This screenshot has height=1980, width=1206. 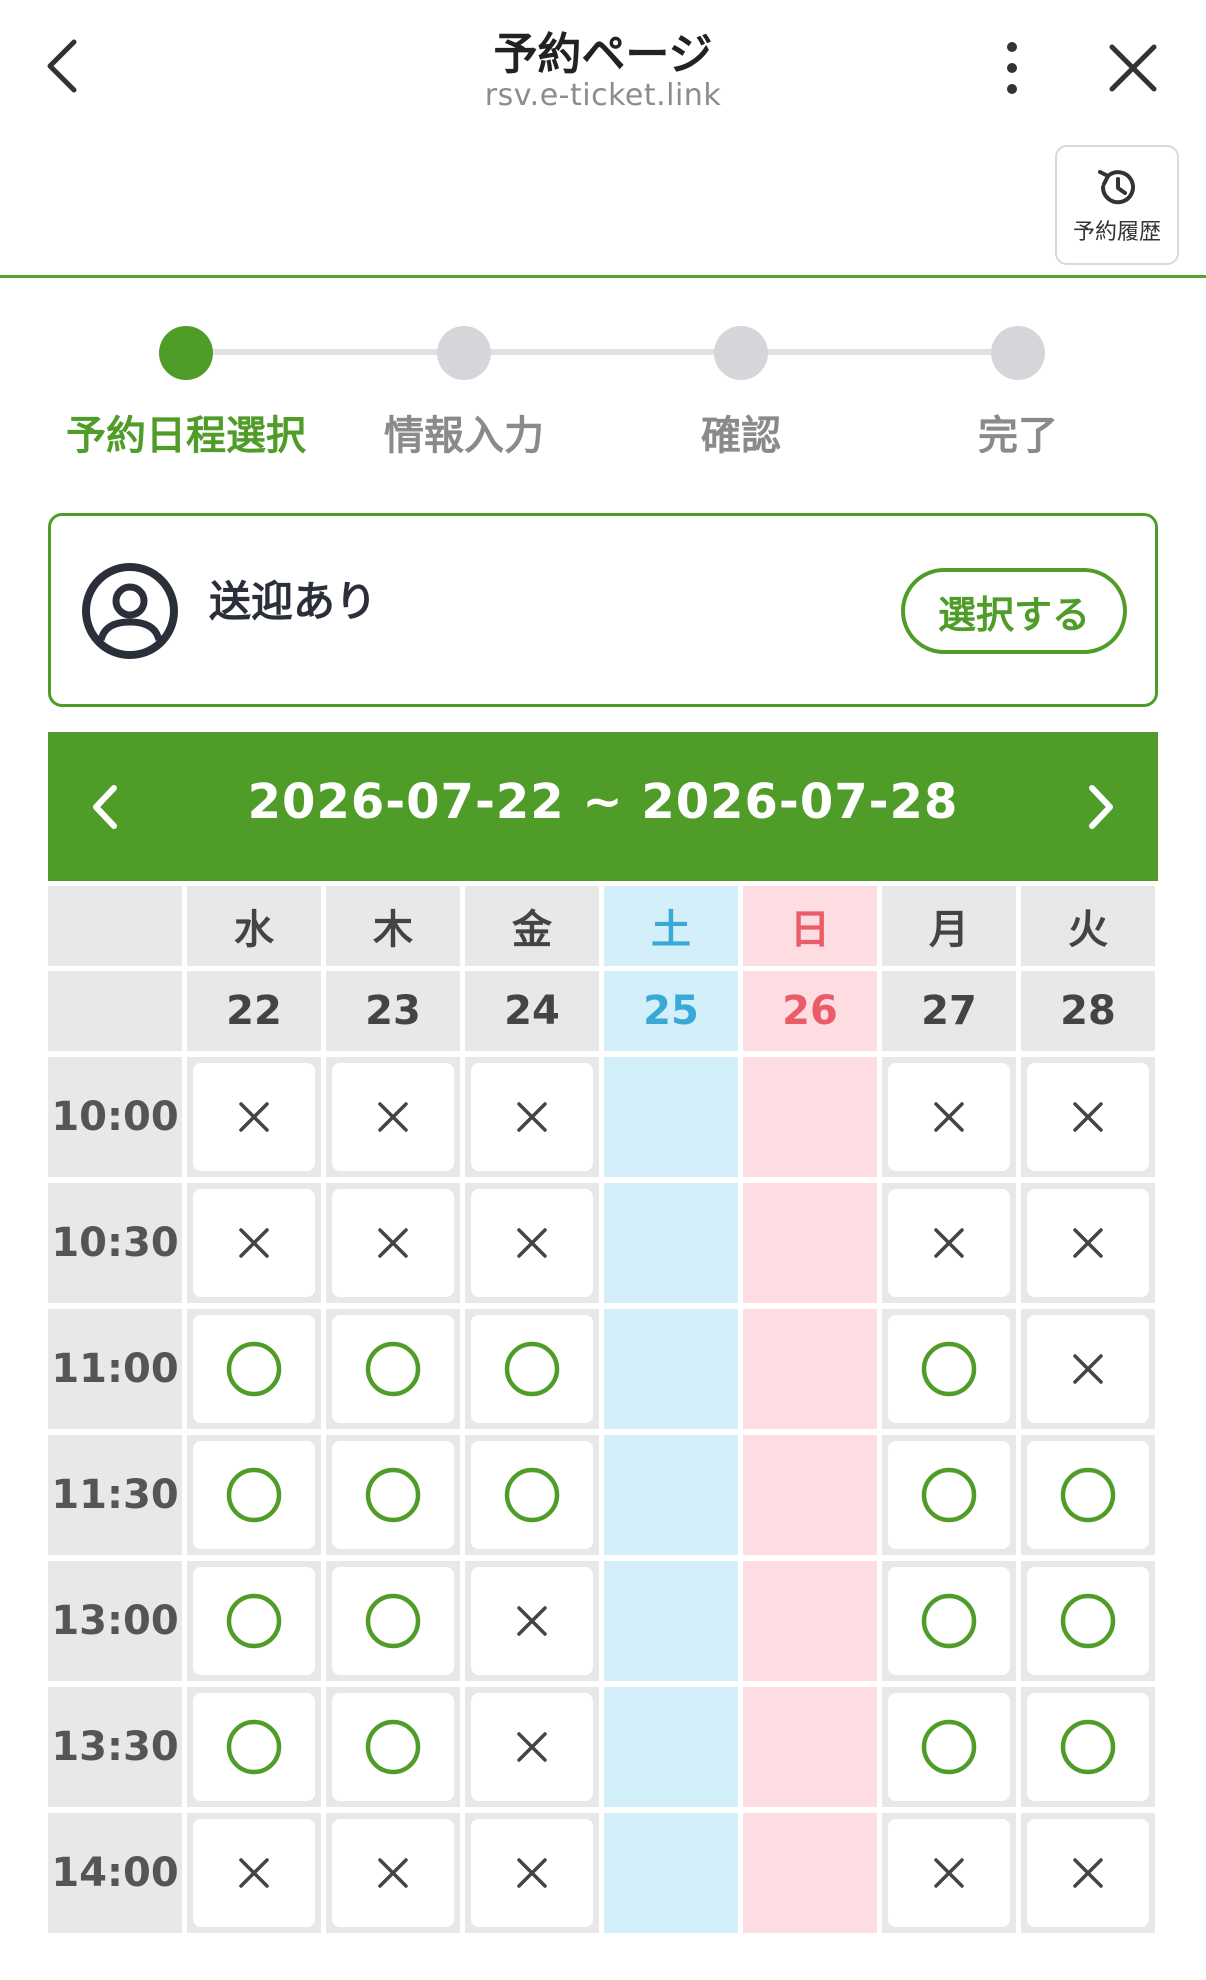 I want to click on progress-stepper: 予約日程選択 情報入力 確認 完了, so click(x=603, y=383).